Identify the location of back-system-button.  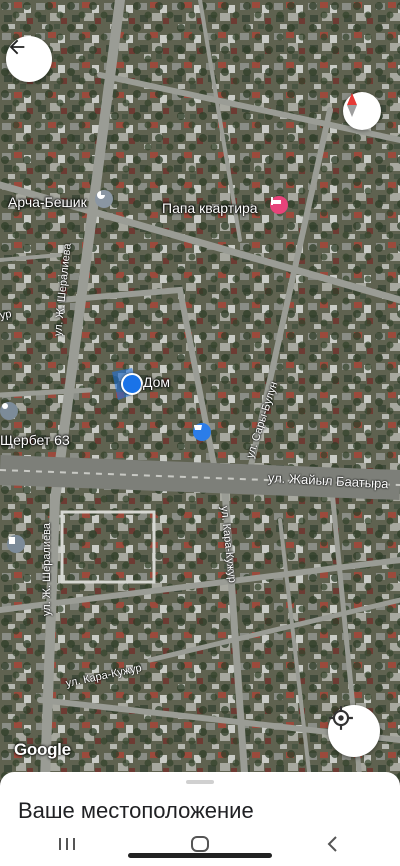
(333, 844).